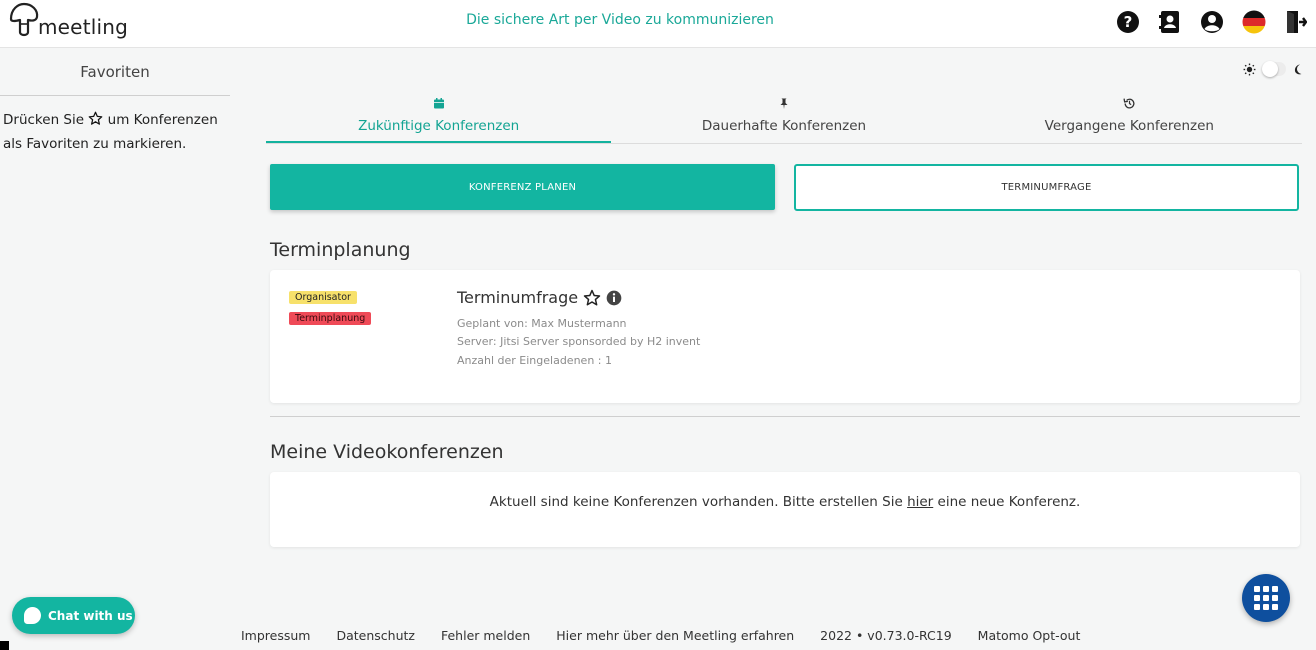 The height and width of the screenshot is (650, 1316). Describe the element at coordinates (1254, 22) in the screenshot. I see `german-flag-icon` at that location.